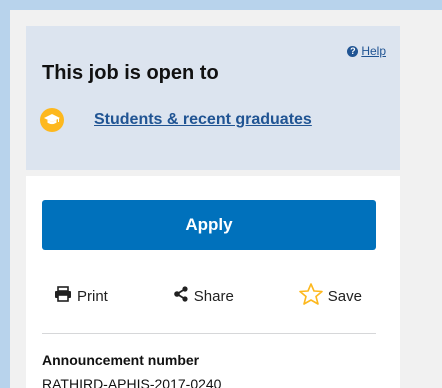  What do you see at coordinates (209, 333) in the screenshot?
I see `divider` at bounding box center [209, 333].